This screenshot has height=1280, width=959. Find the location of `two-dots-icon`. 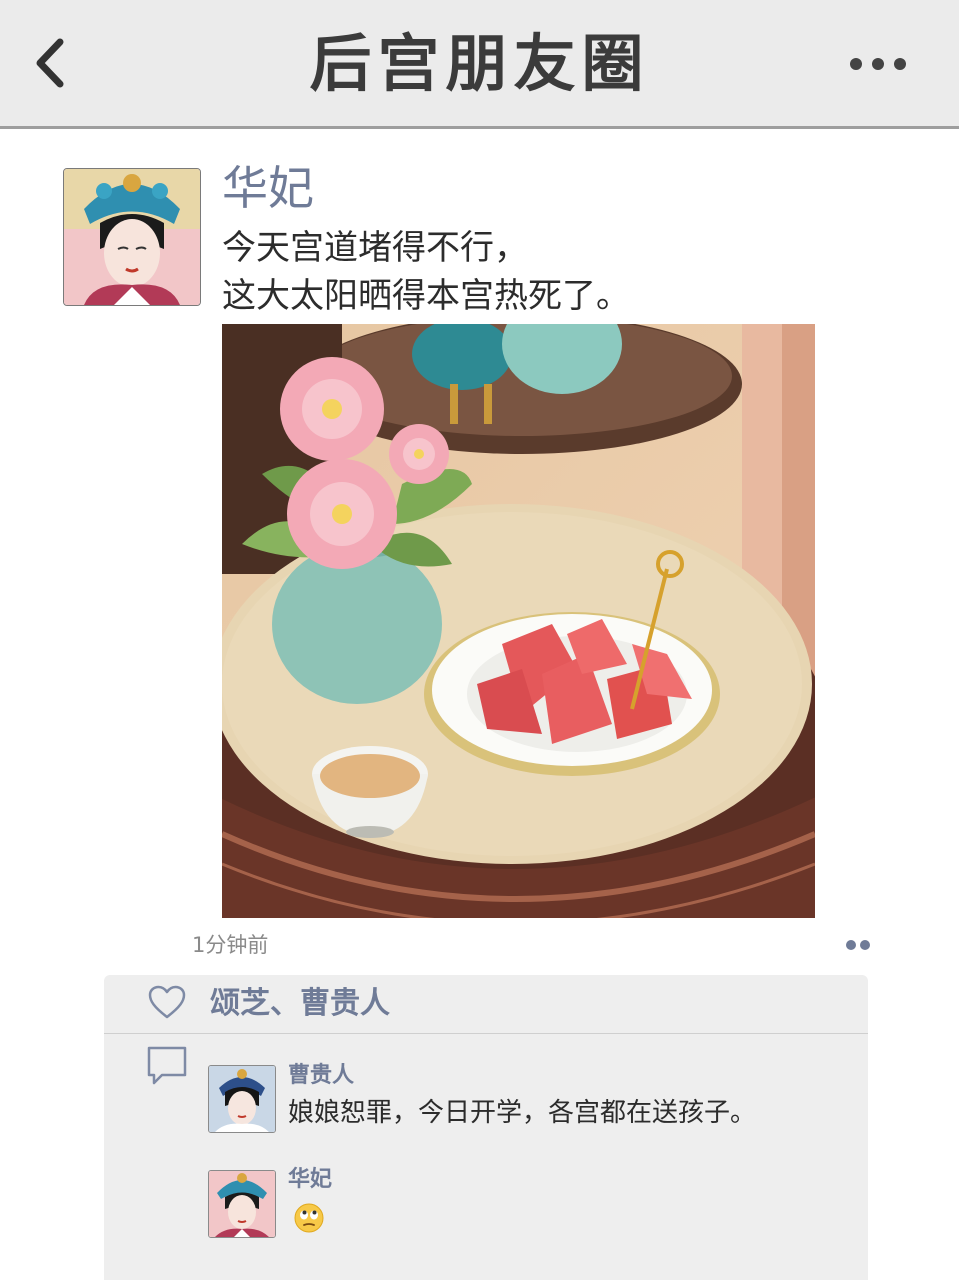

two-dots-icon is located at coordinates (858, 945).